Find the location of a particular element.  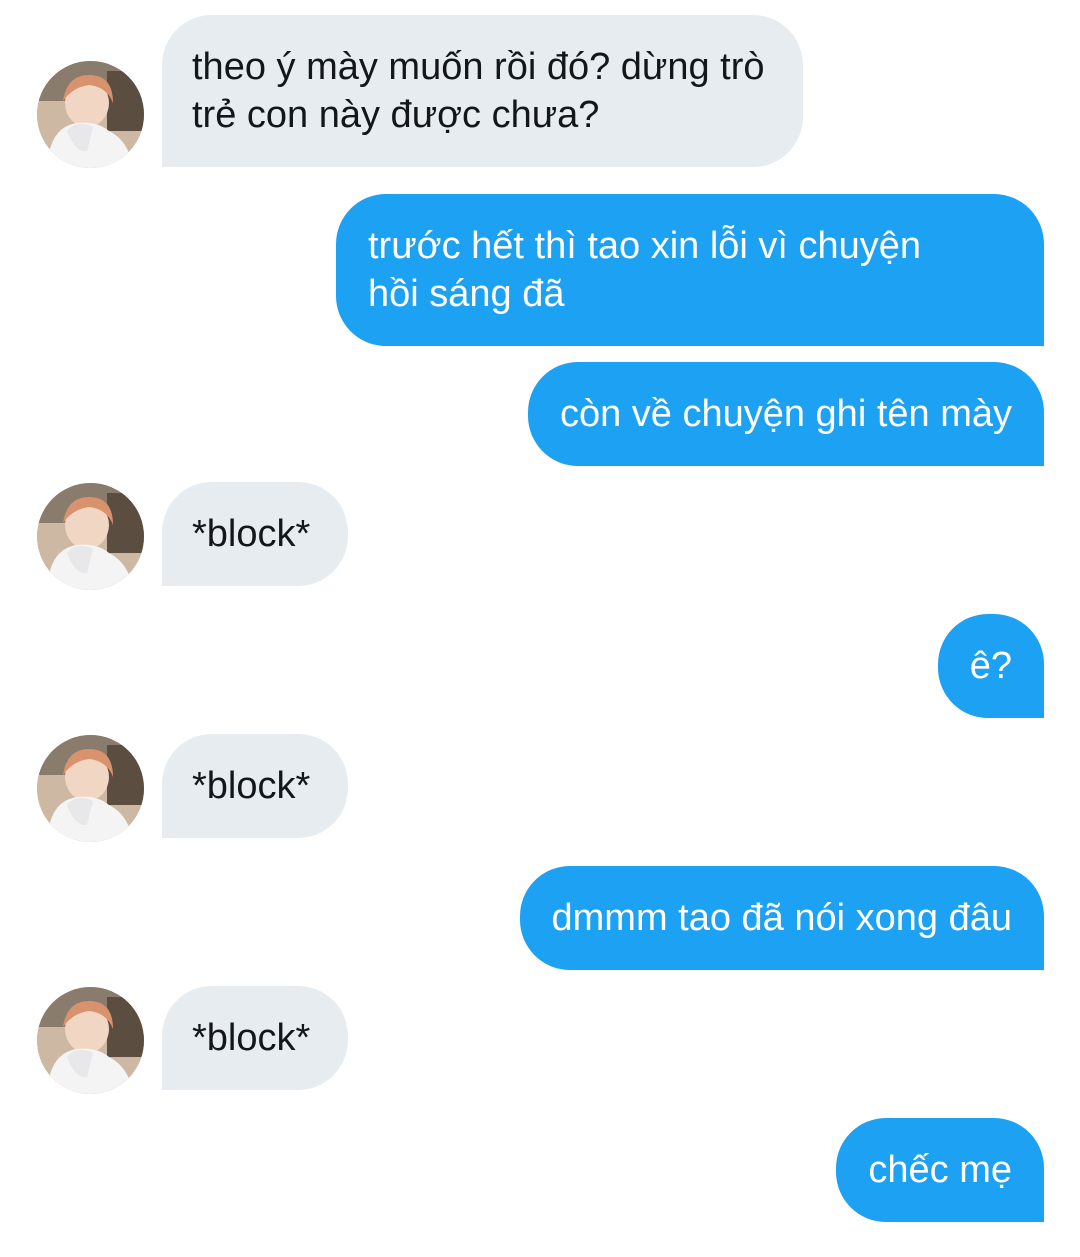

message-text: dmmm tao đã nói xong đâu is located at coordinates (782, 918).